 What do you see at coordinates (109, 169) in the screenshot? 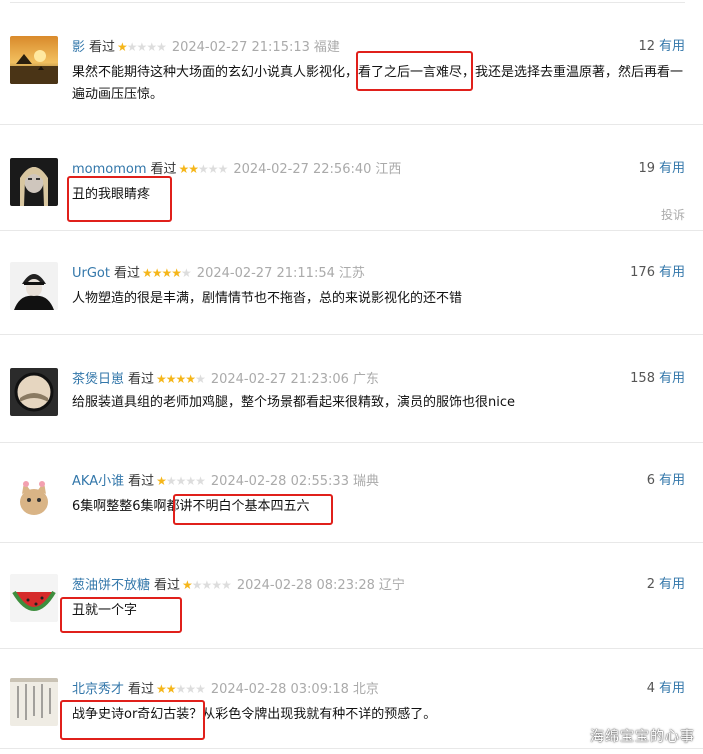
I see `username-link: momomom` at bounding box center [109, 169].